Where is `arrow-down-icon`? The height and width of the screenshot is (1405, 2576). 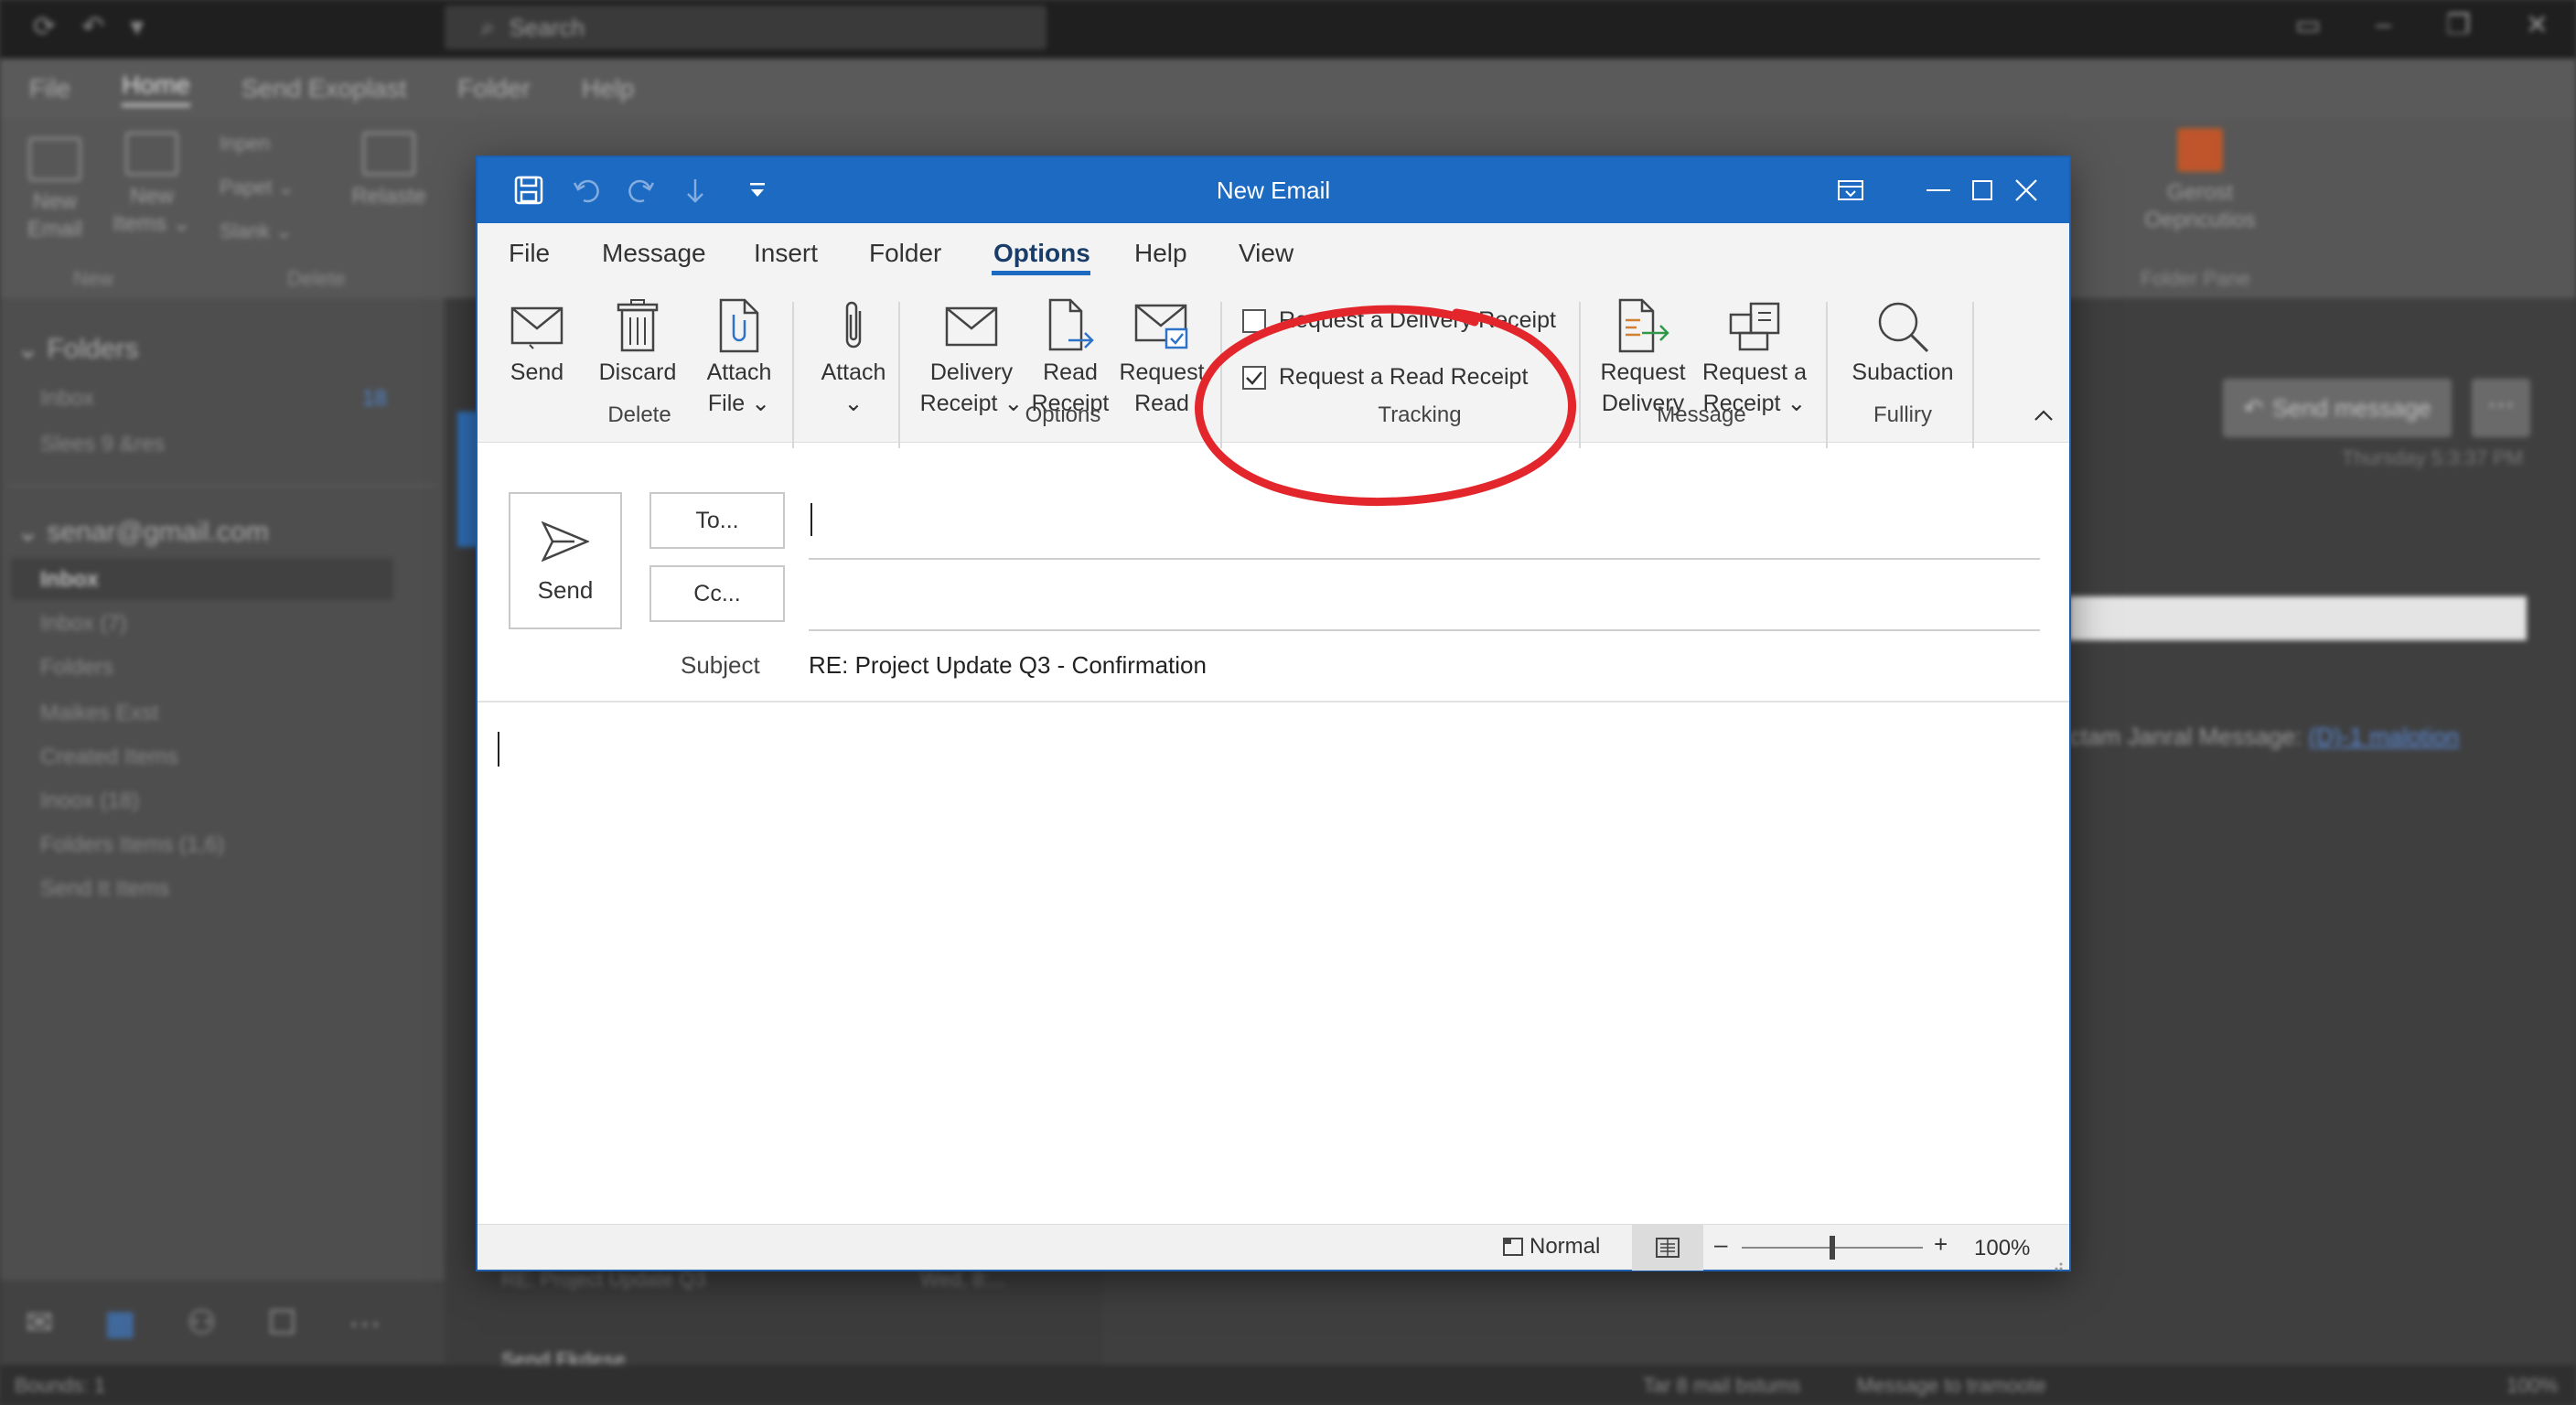 arrow-down-icon is located at coordinates (695, 190).